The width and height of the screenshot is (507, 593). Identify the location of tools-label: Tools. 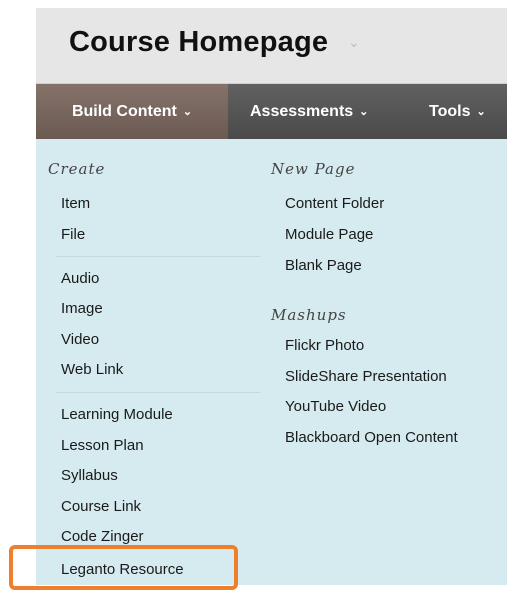
(450, 111).